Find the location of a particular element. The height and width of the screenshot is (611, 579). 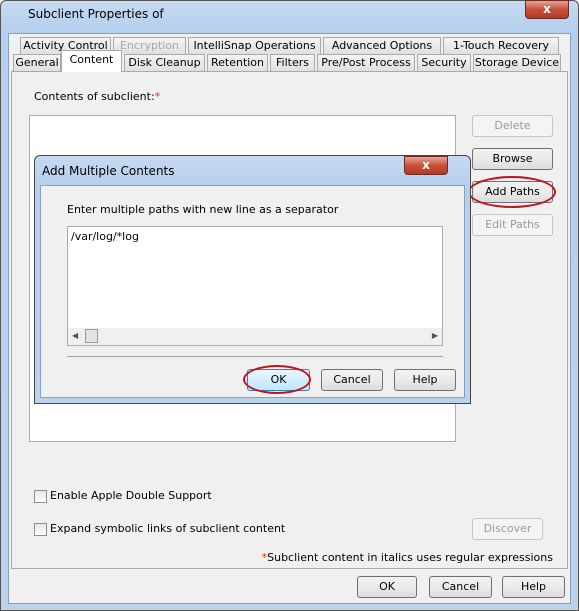

required-mark: * is located at coordinates (157, 96).